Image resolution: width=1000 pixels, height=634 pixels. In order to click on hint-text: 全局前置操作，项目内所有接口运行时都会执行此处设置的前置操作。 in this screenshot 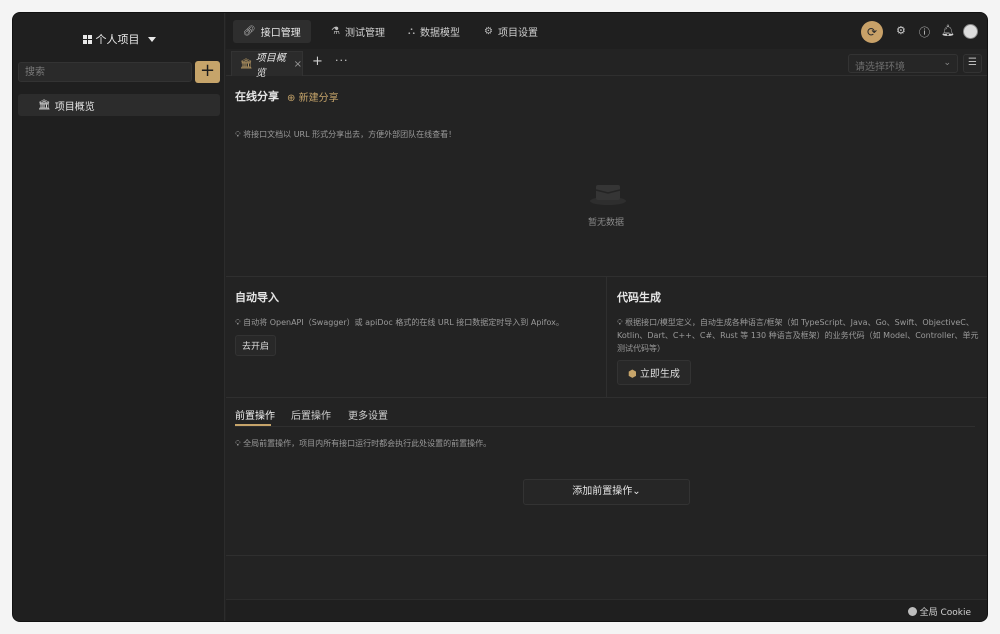, I will do `click(367, 443)`.